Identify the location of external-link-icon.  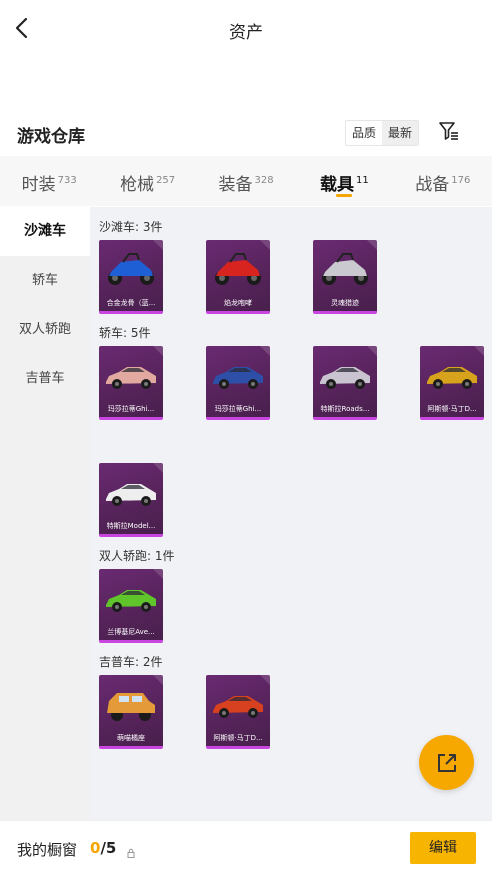
(447, 763).